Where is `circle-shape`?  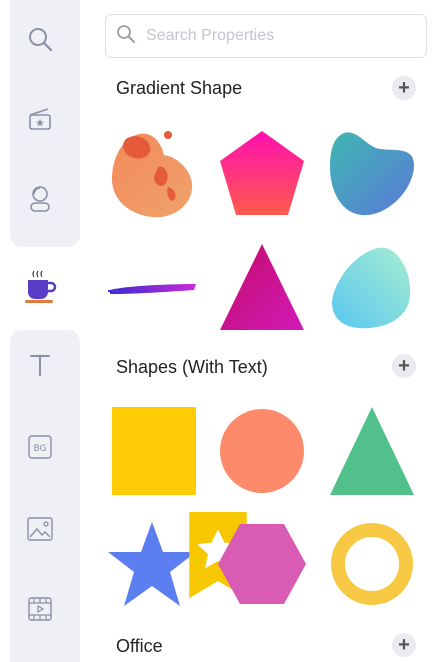
circle-shape is located at coordinates (262, 451).